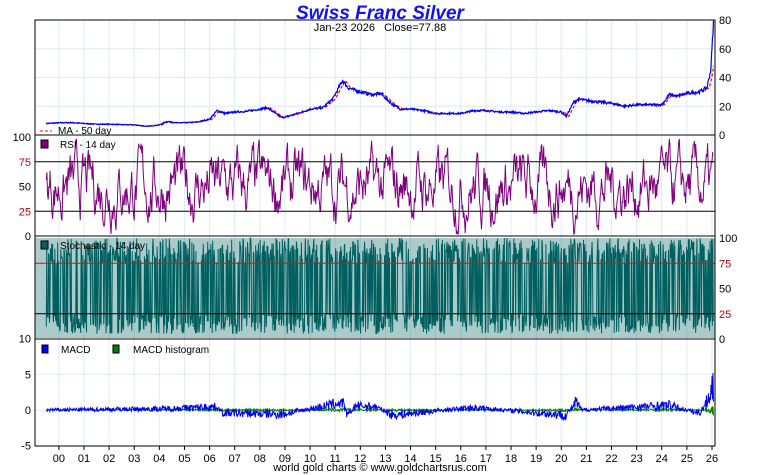  Describe the element at coordinates (88, 145) in the screenshot. I see `rsi-legend-label: RSI - 14 day` at that location.